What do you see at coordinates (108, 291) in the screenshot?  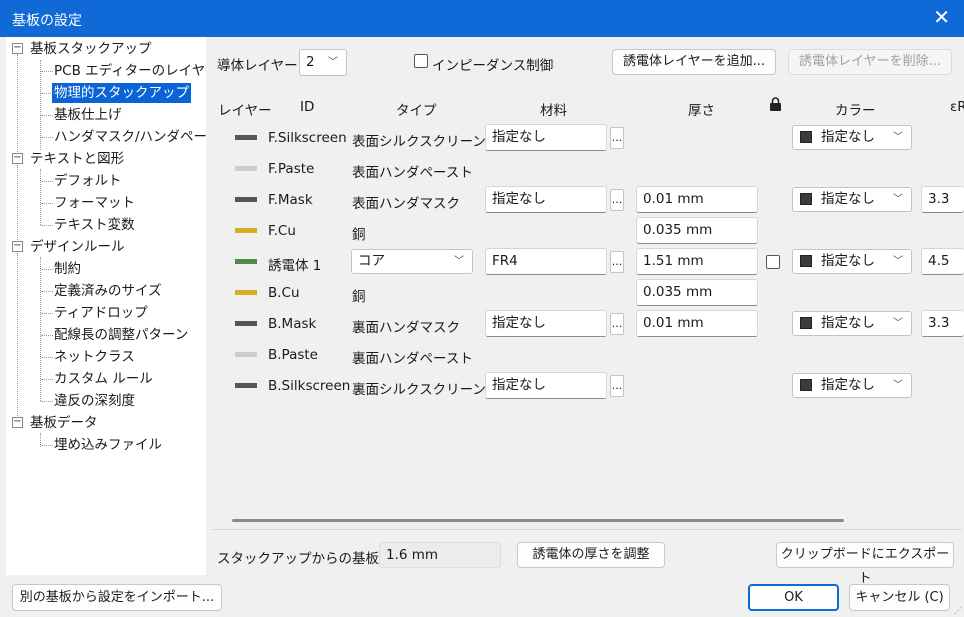 I see `tree-item-predefined-sizes: 定義済みのサイズ` at bounding box center [108, 291].